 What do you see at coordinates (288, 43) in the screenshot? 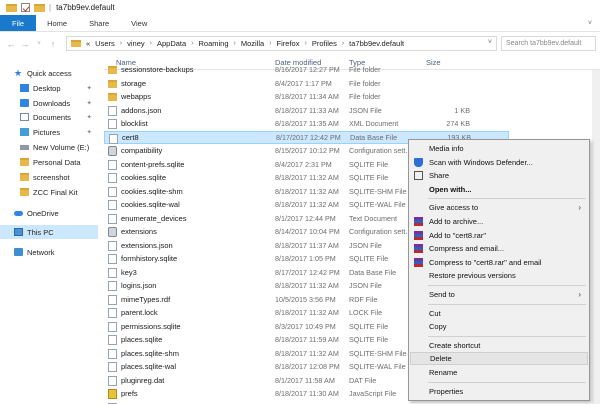
I see `breadcrumb-firefox: Firefox` at bounding box center [288, 43].